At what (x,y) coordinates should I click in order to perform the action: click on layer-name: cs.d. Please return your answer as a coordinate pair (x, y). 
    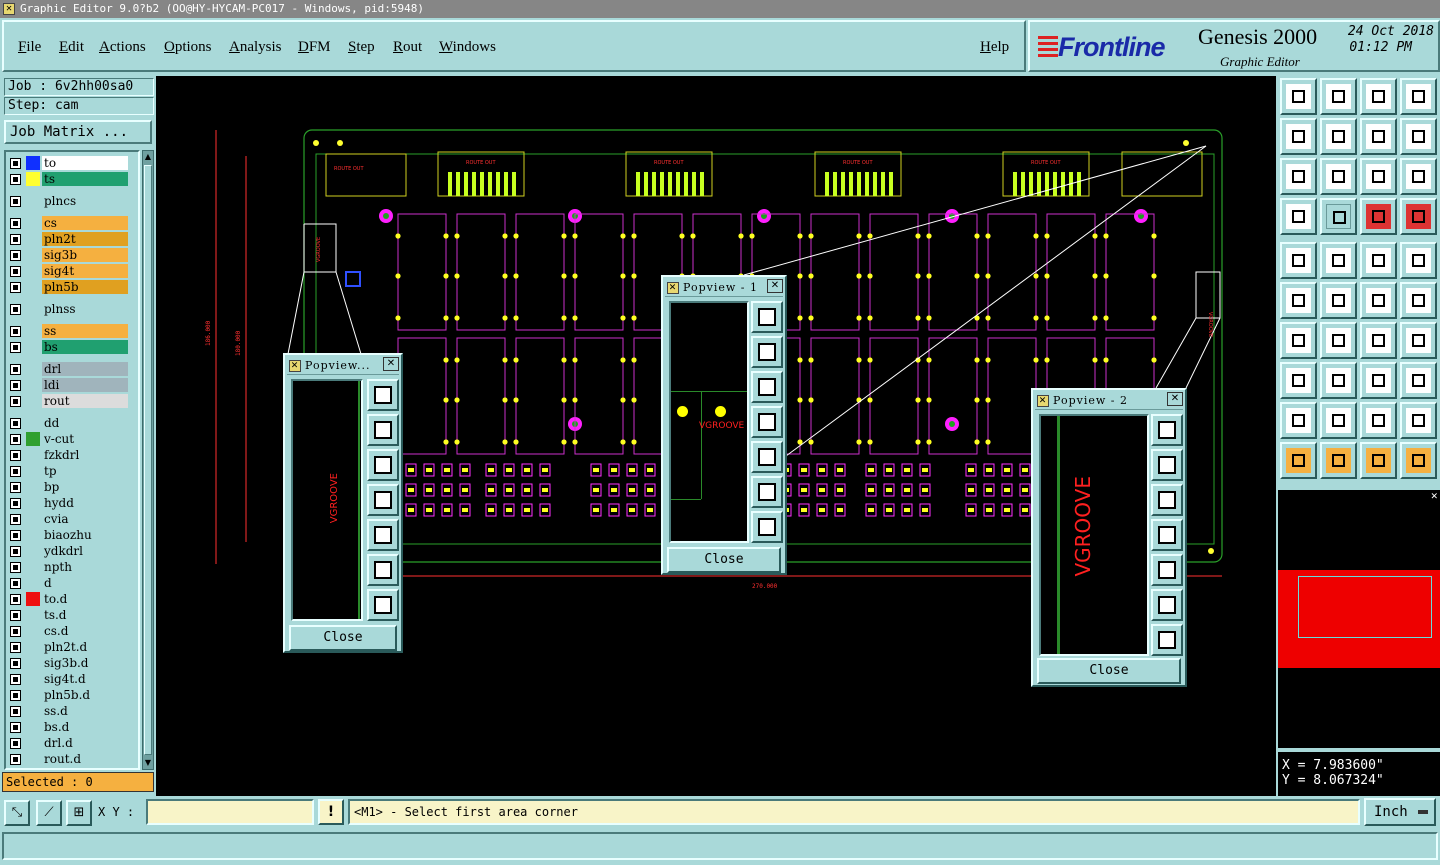
    Looking at the image, I should click on (85, 631).